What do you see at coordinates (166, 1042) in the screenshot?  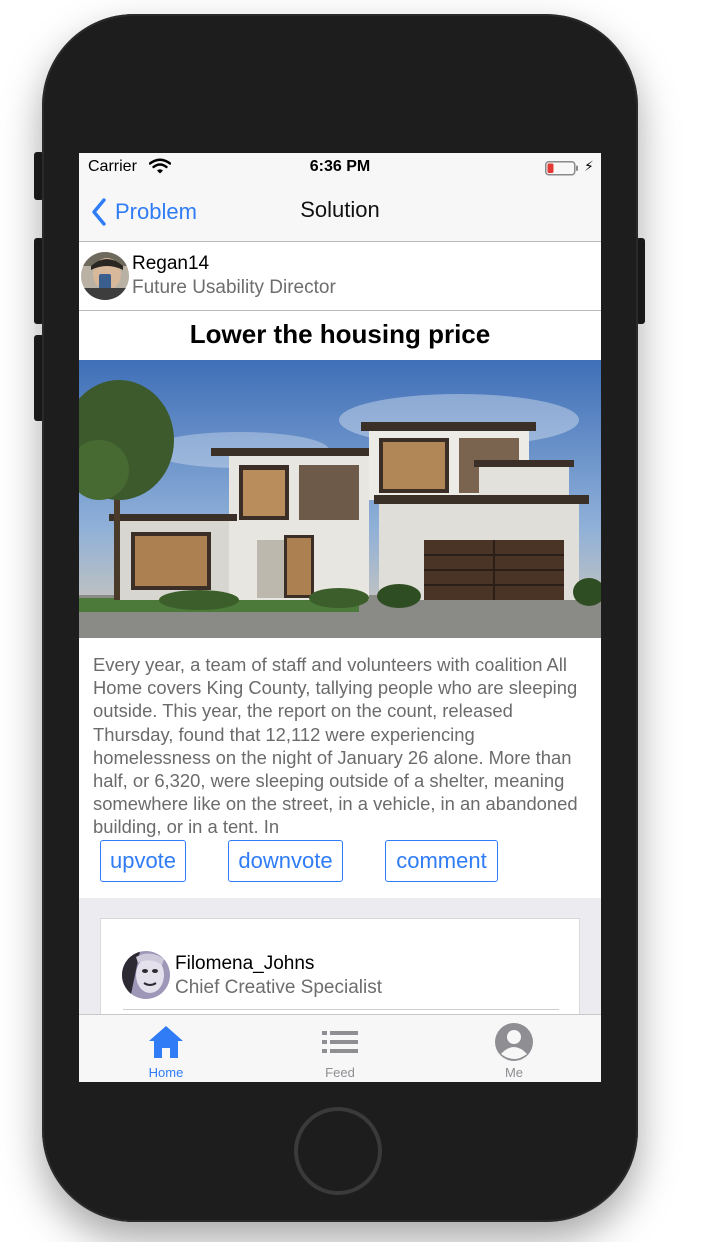 I see `home-icon` at bounding box center [166, 1042].